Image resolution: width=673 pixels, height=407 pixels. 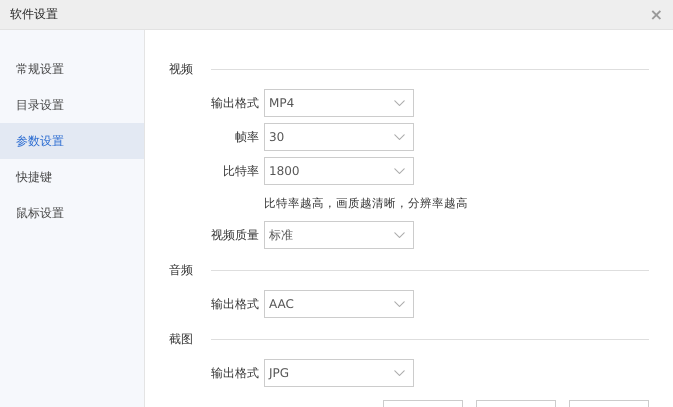 I want to click on dropdown-field: 1800, so click(x=339, y=171).